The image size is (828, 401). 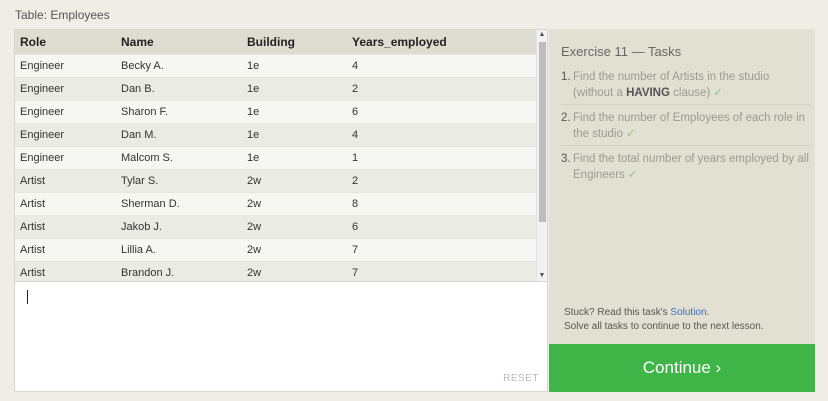 I want to click on table-row: Artist Tylar S. 2w 2, so click(x=275, y=180).